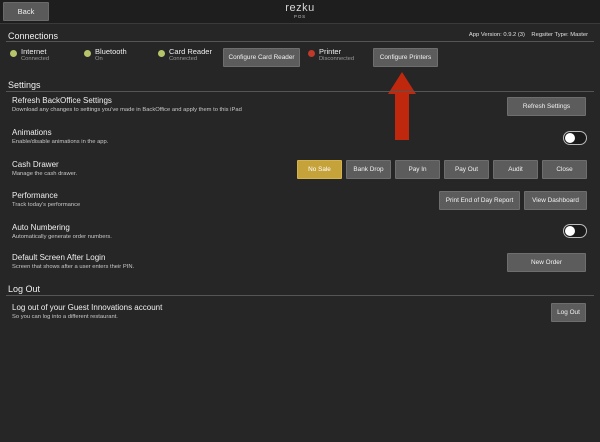 This screenshot has width=600, height=442. I want to click on connections-divider, so click(300, 41).